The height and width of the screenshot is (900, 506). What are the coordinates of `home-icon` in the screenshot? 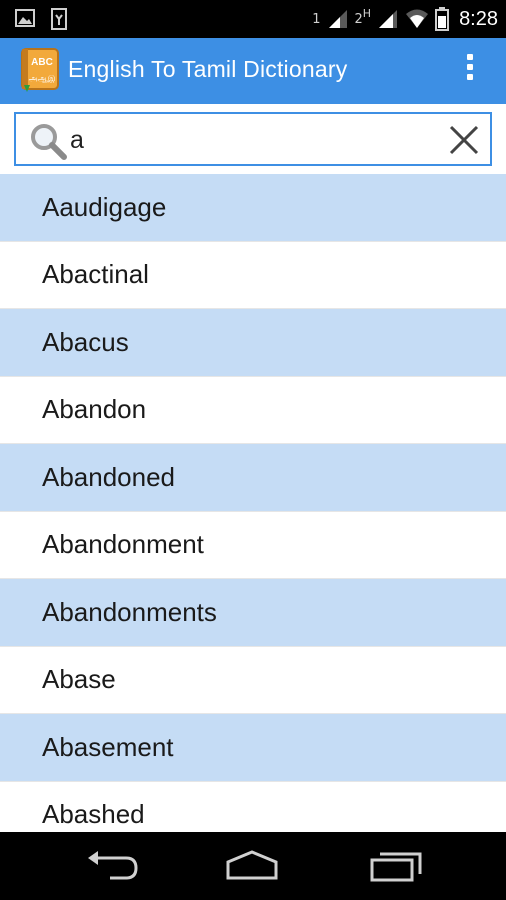 It's located at (252, 866).